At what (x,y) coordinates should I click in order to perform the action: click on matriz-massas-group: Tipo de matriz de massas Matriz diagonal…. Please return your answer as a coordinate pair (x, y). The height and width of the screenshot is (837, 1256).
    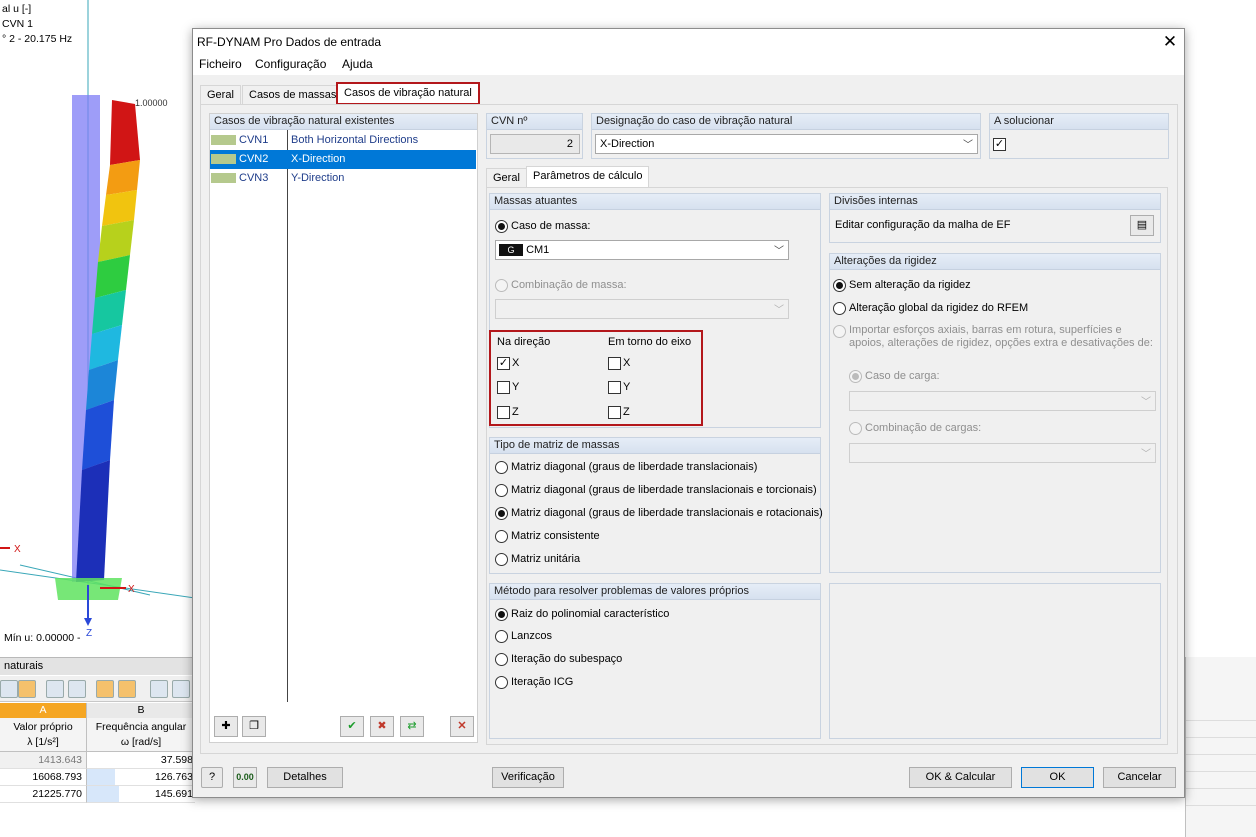
    Looking at the image, I should click on (656, 505).